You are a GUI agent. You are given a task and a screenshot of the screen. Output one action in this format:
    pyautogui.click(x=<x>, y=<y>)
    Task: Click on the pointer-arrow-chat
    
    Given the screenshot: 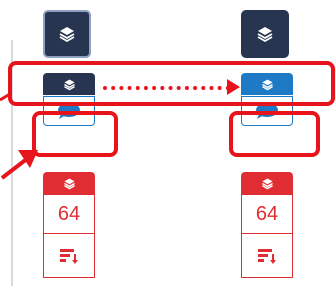 What is the action you would take?
    pyautogui.click(x=15, y=168)
    